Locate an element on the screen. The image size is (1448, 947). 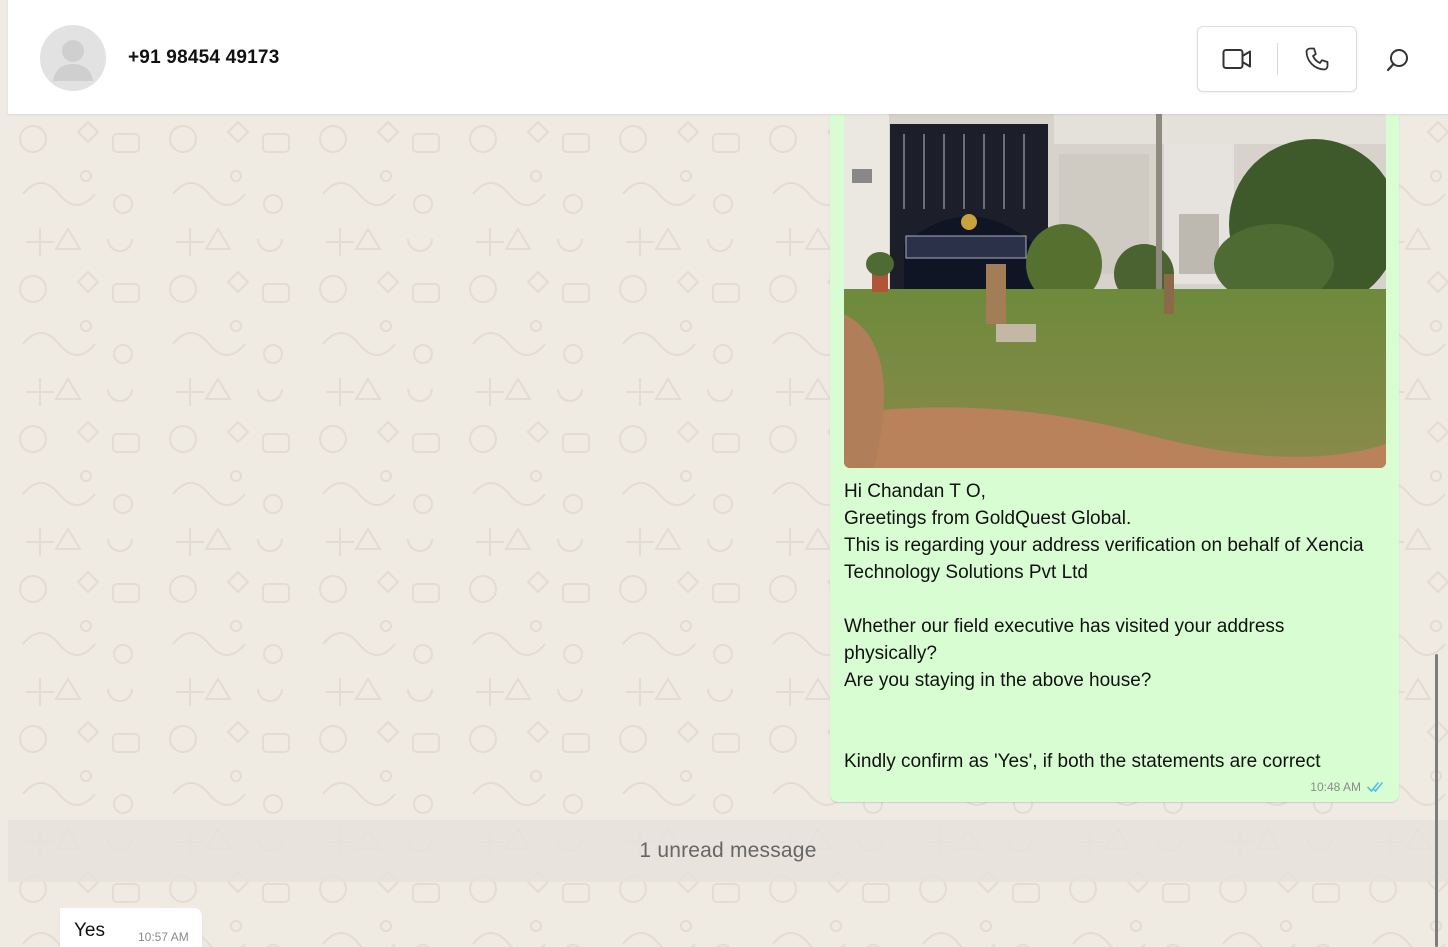
voice-call-button is located at coordinates (1317, 59).